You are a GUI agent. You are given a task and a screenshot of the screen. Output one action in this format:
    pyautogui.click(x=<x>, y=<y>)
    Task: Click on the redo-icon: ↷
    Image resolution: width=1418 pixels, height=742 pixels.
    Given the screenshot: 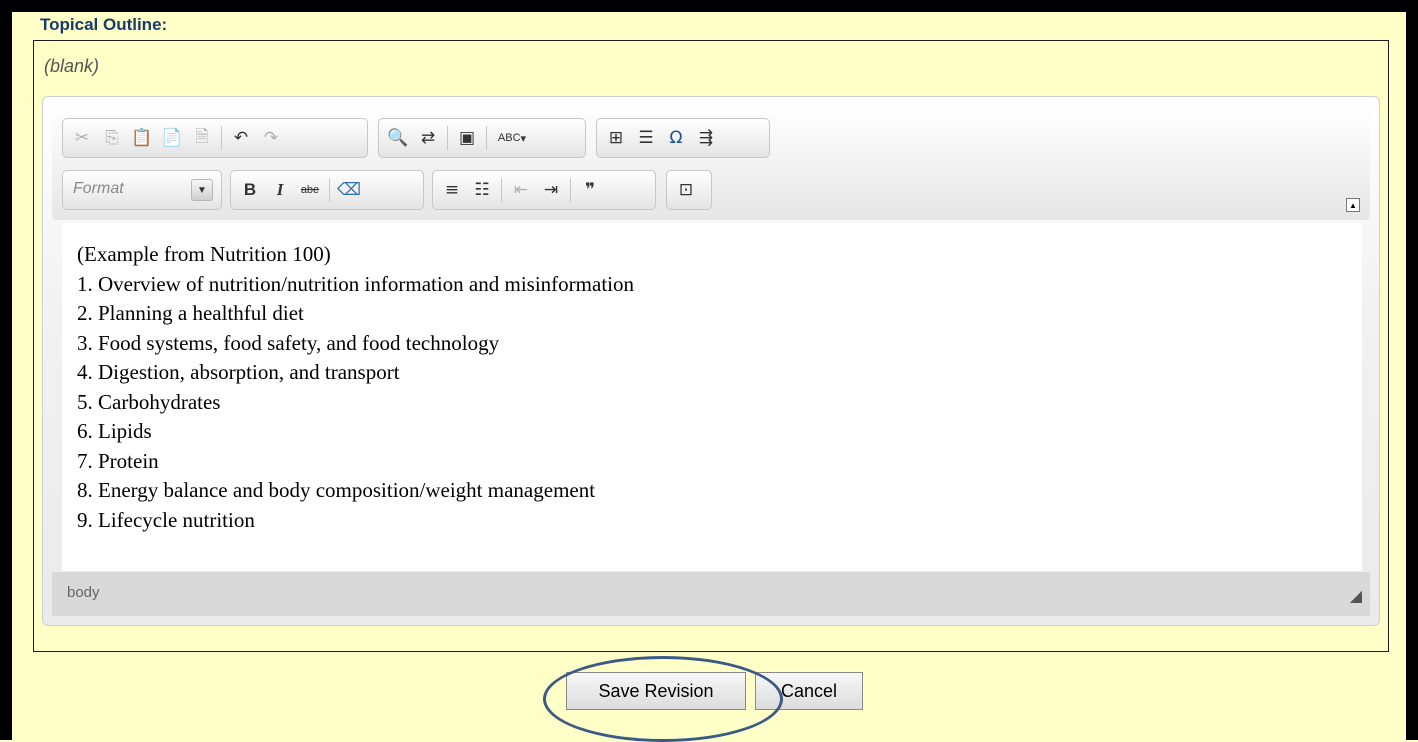 What is the action you would take?
    pyautogui.click(x=271, y=138)
    